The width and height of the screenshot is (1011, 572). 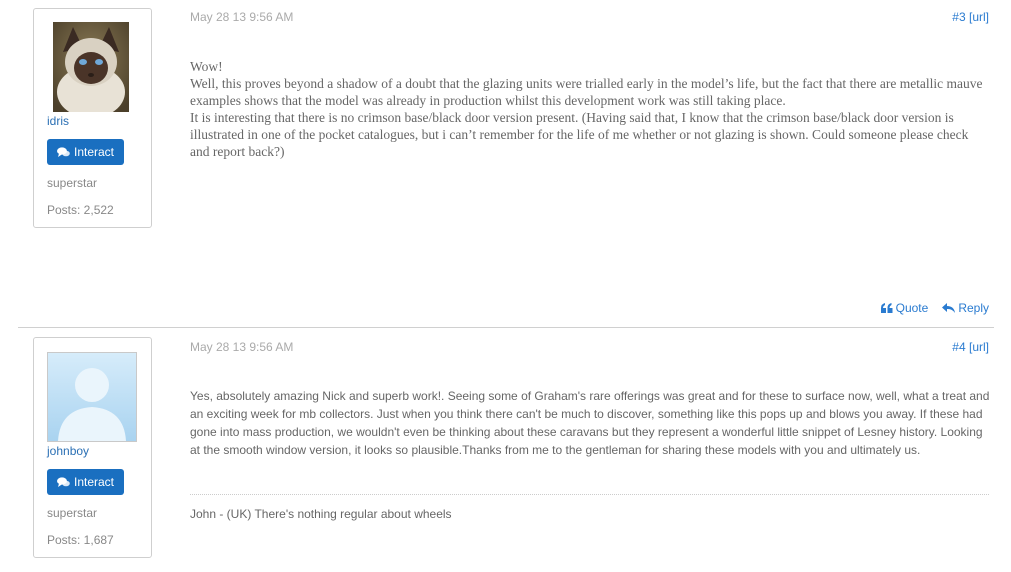 What do you see at coordinates (58, 121) in the screenshot?
I see `username: idris` at bounding box center [58, 121].